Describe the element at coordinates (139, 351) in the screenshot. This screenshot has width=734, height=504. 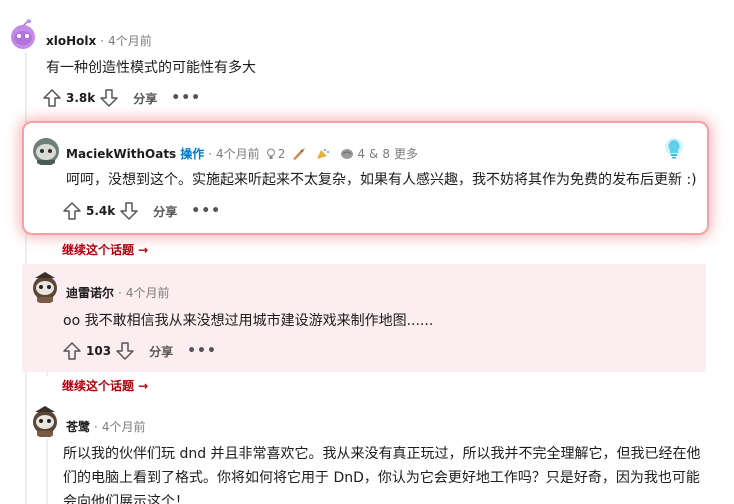
I see `comment-actions: 103 分享 •••` at that location.